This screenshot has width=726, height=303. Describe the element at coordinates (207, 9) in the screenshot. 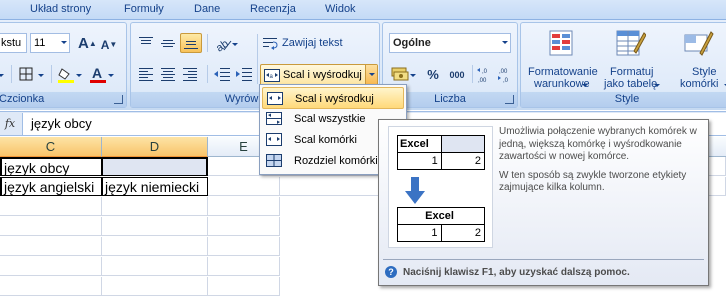

I see `tab-data: Dane` at that location.